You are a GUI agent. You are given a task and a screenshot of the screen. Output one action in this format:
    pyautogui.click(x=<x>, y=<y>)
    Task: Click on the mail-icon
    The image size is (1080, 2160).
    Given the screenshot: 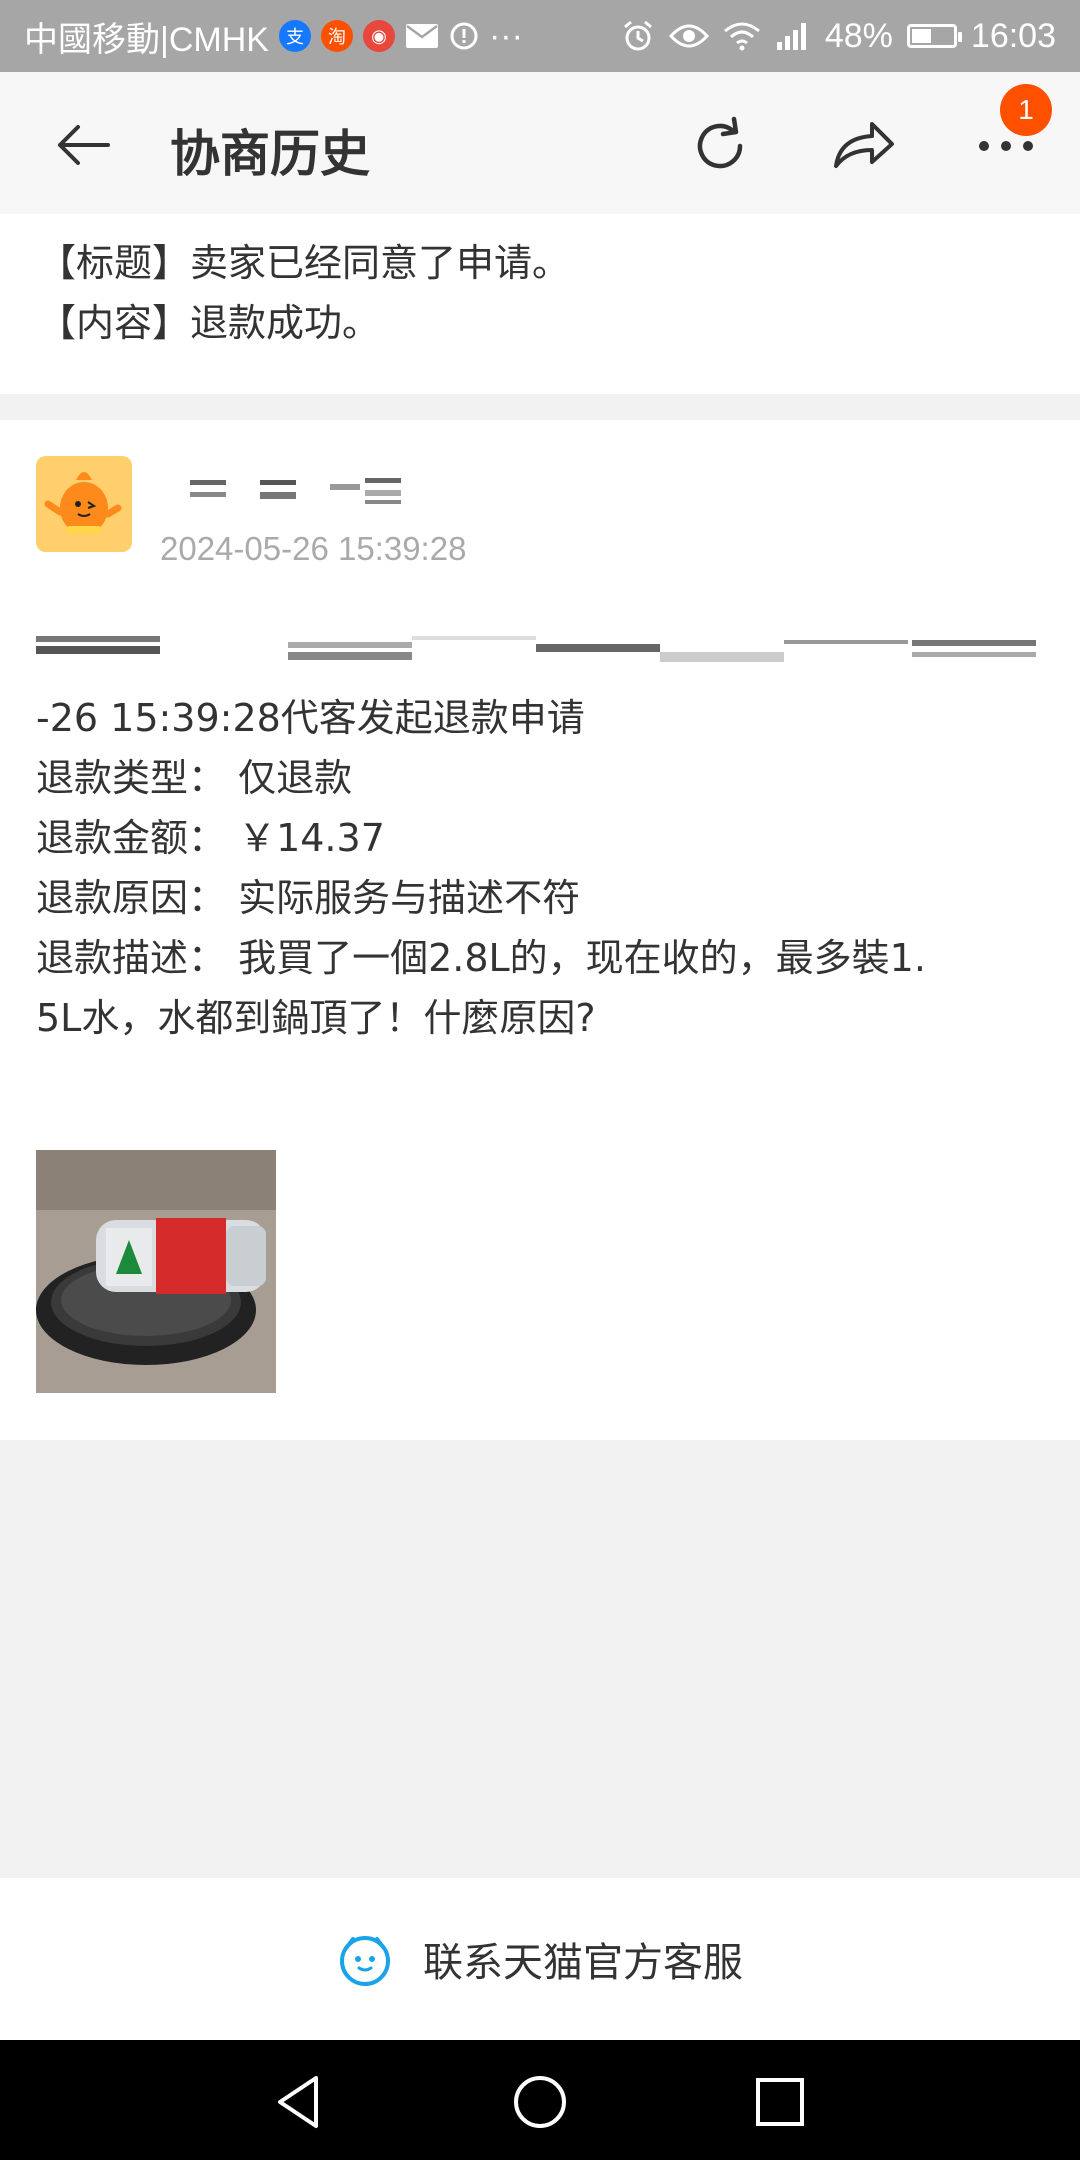 What is the action you would take?
    pyautogui.click(x=421, y=36)
    